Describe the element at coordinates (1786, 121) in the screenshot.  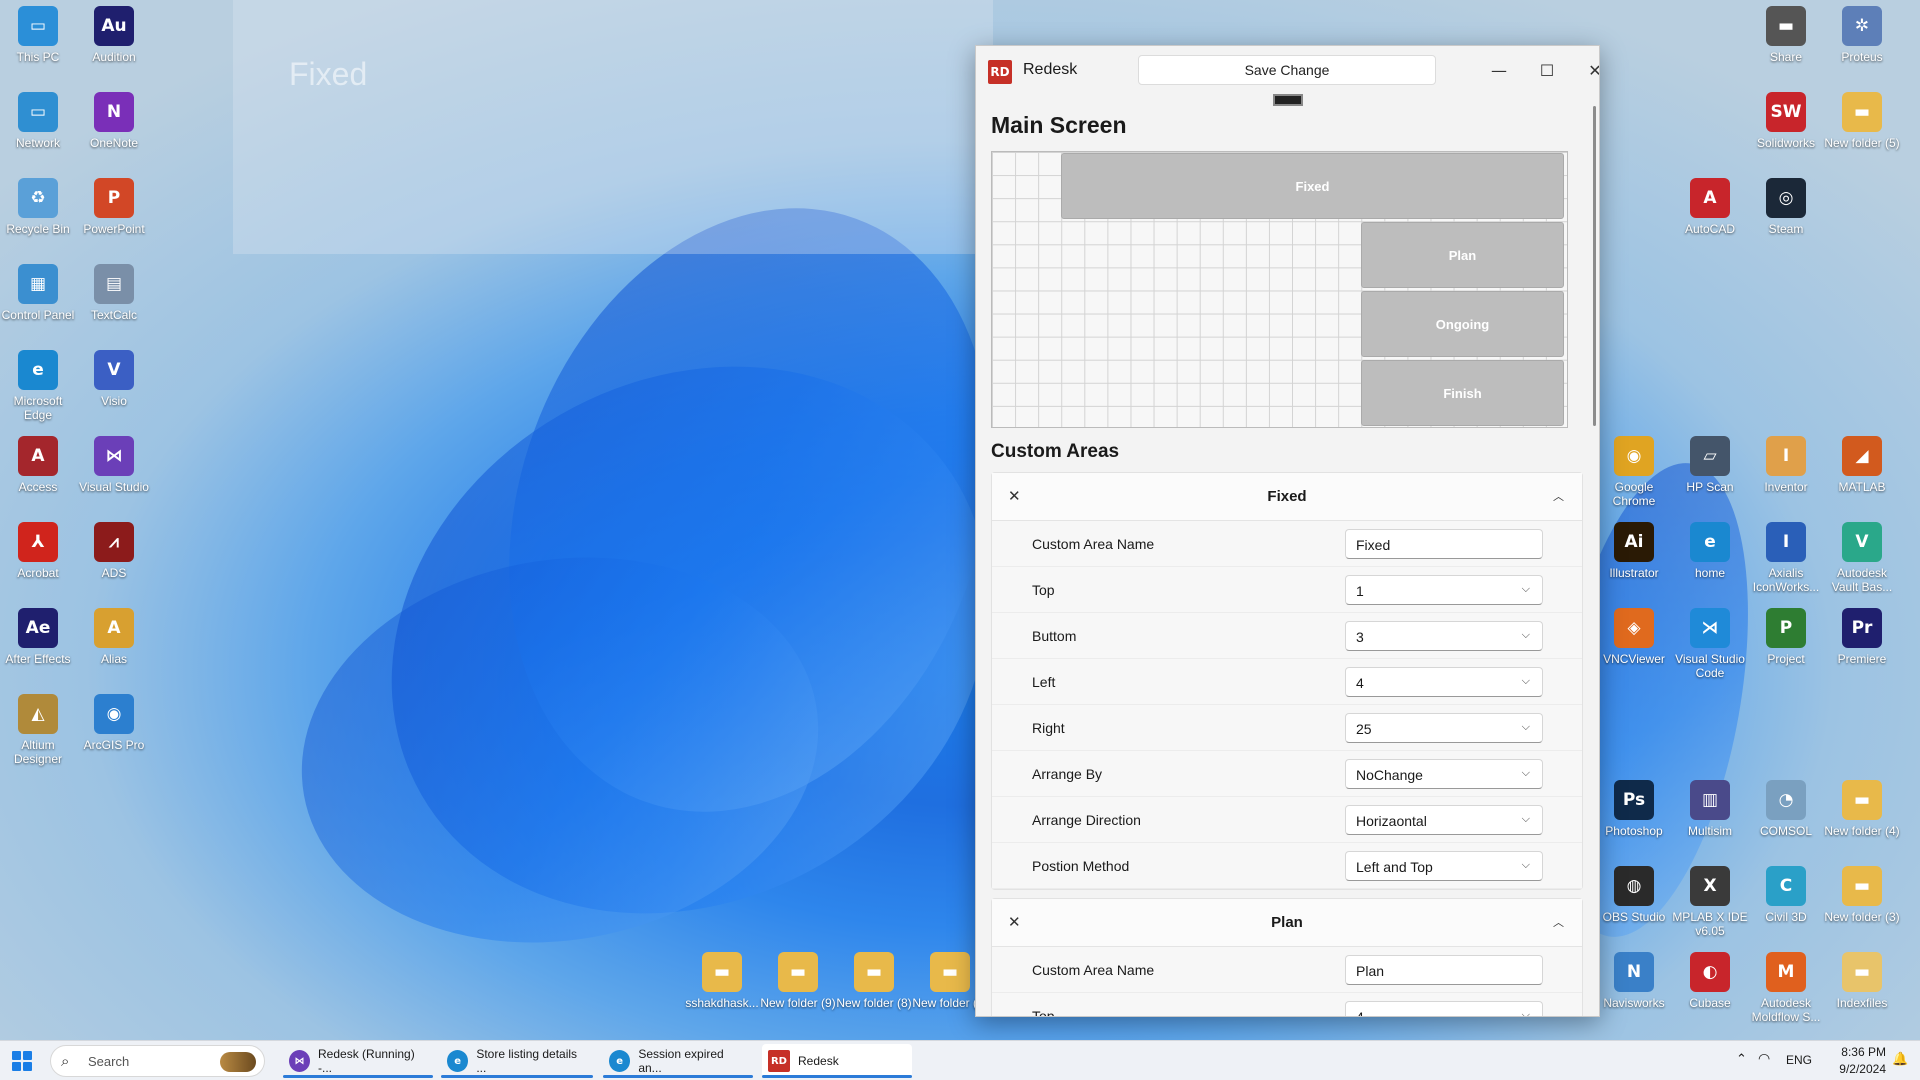
I see `desktop-icon: SW Solidworks` at that location.